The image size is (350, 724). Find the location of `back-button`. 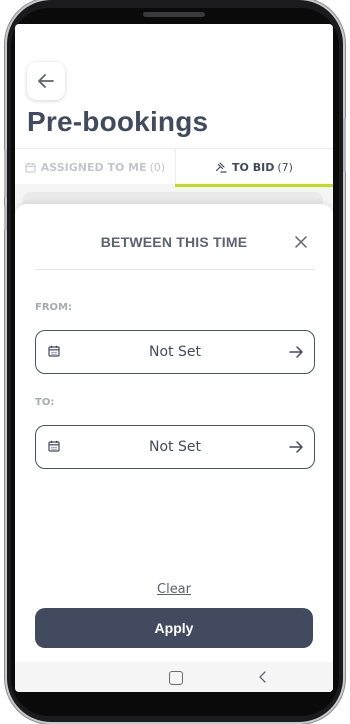

back-button is located at coordinates (46, 81).